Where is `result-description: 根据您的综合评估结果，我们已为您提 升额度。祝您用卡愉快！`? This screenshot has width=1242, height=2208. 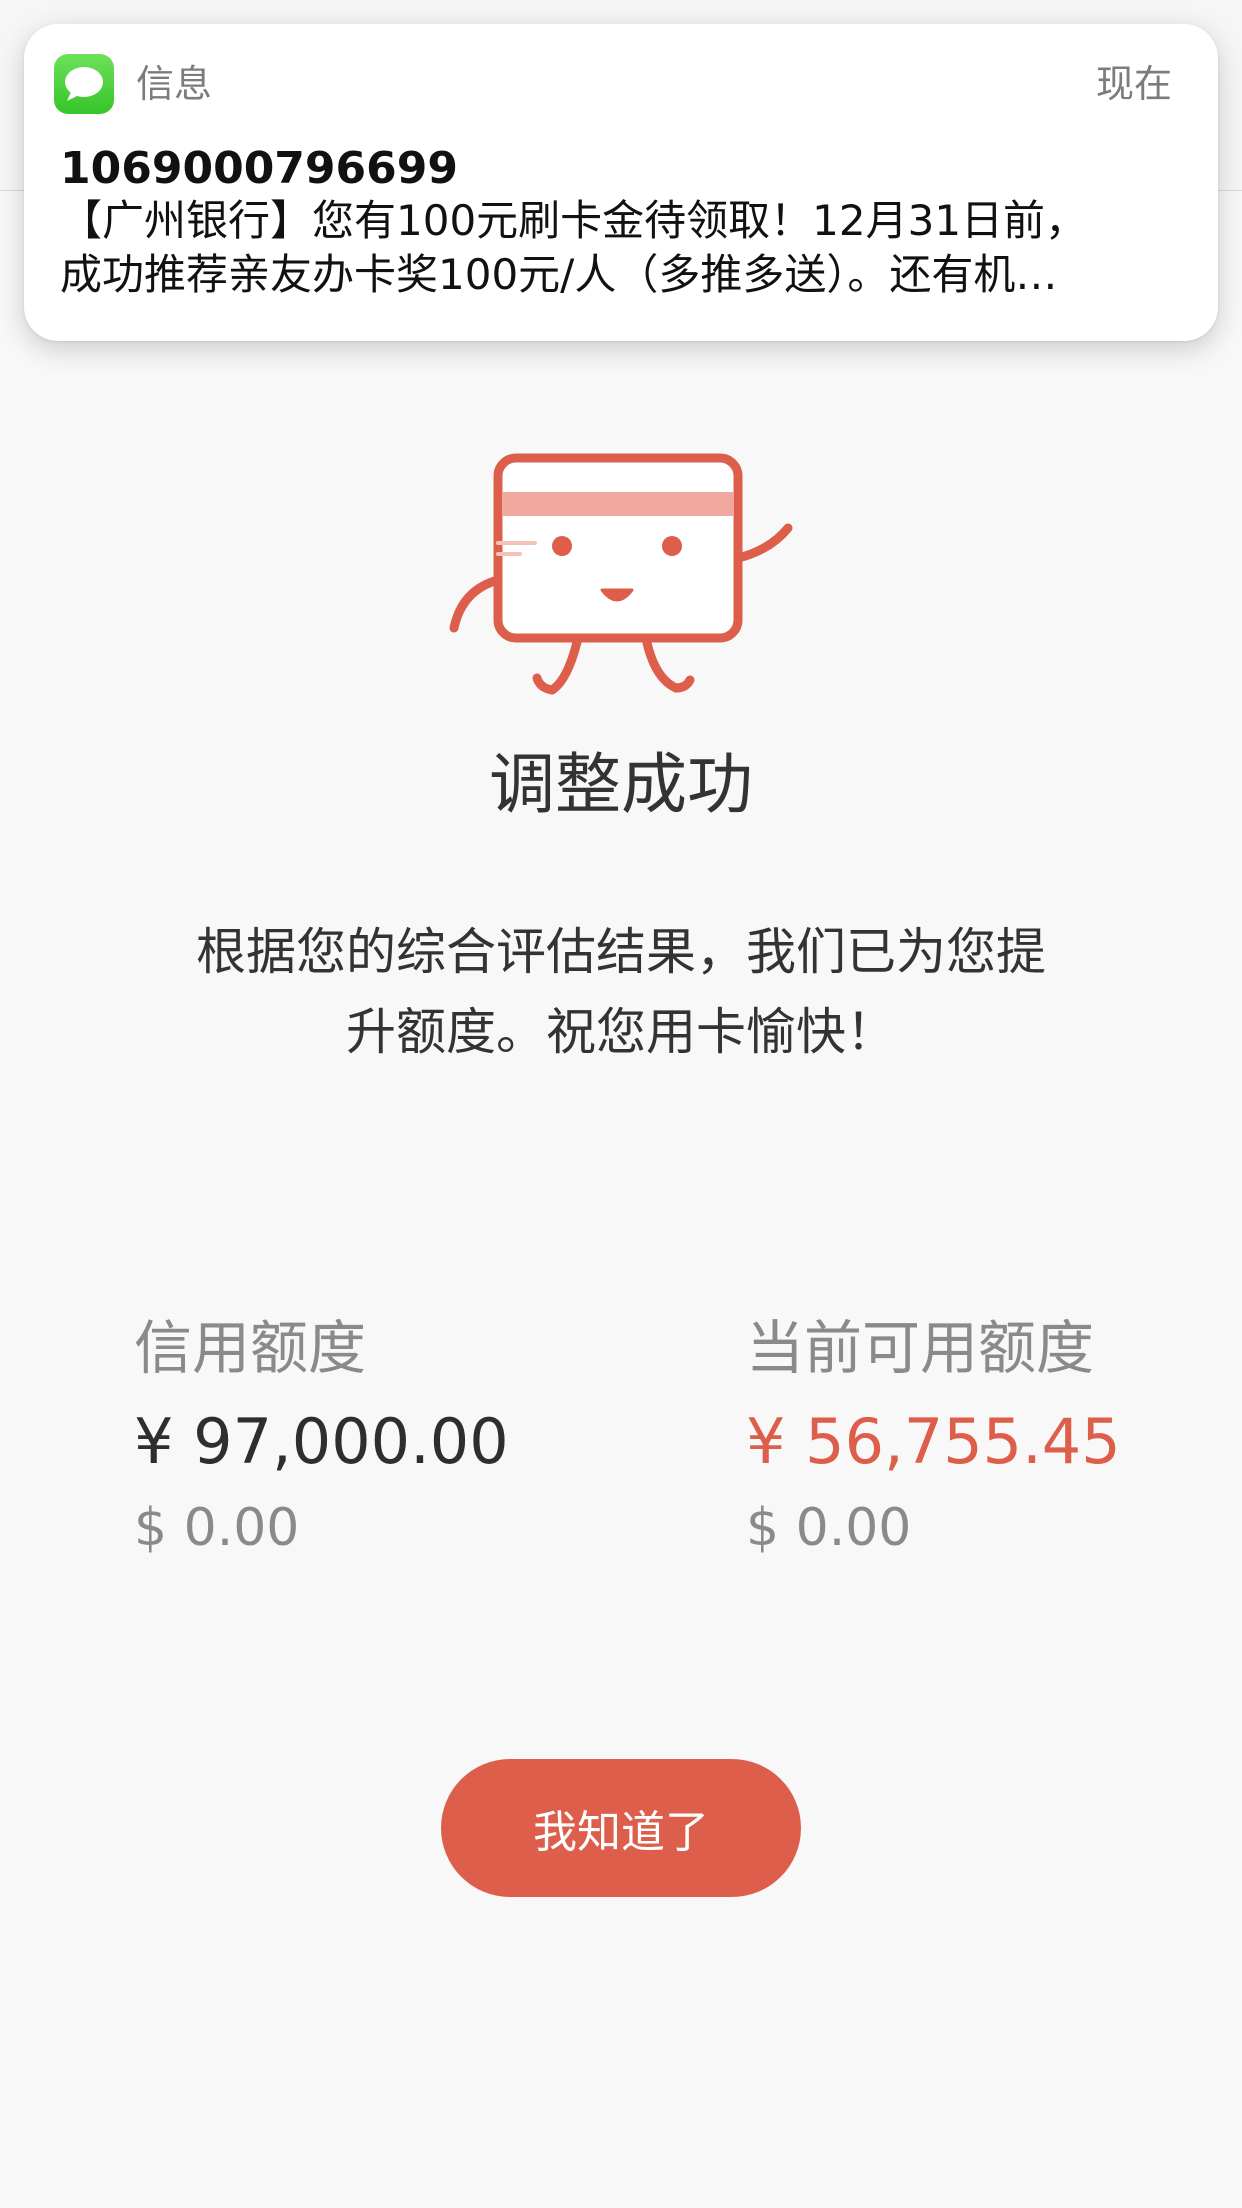 result-description: 根据您的综合评估结果，我们已为您提 升额度。祝您用卡愉快！ is located at coordinates (621, 992).